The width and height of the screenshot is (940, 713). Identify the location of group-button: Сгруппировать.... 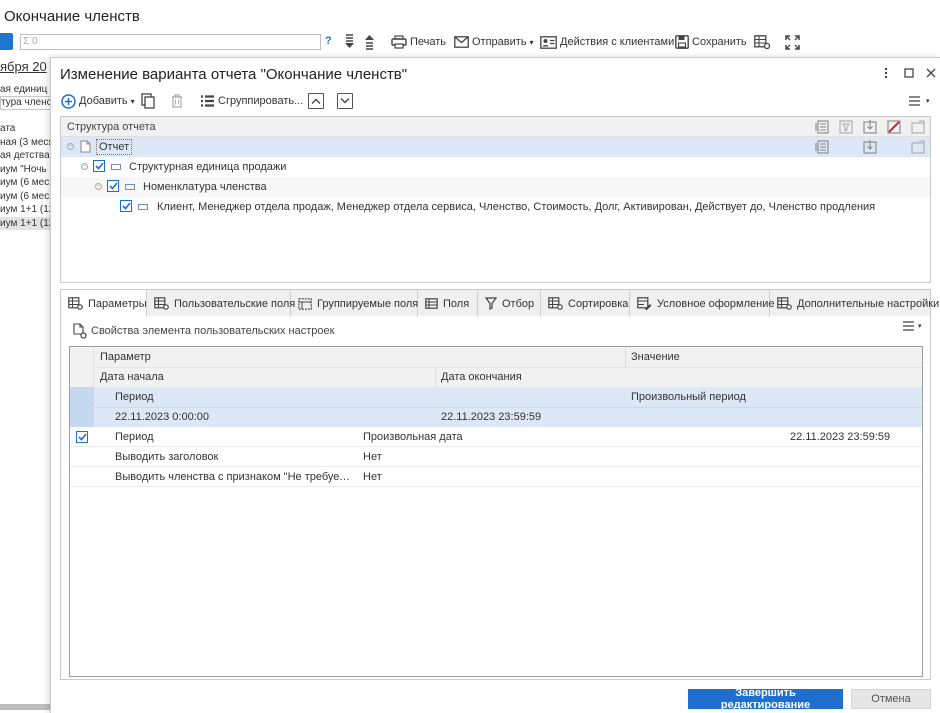
(251, 101).